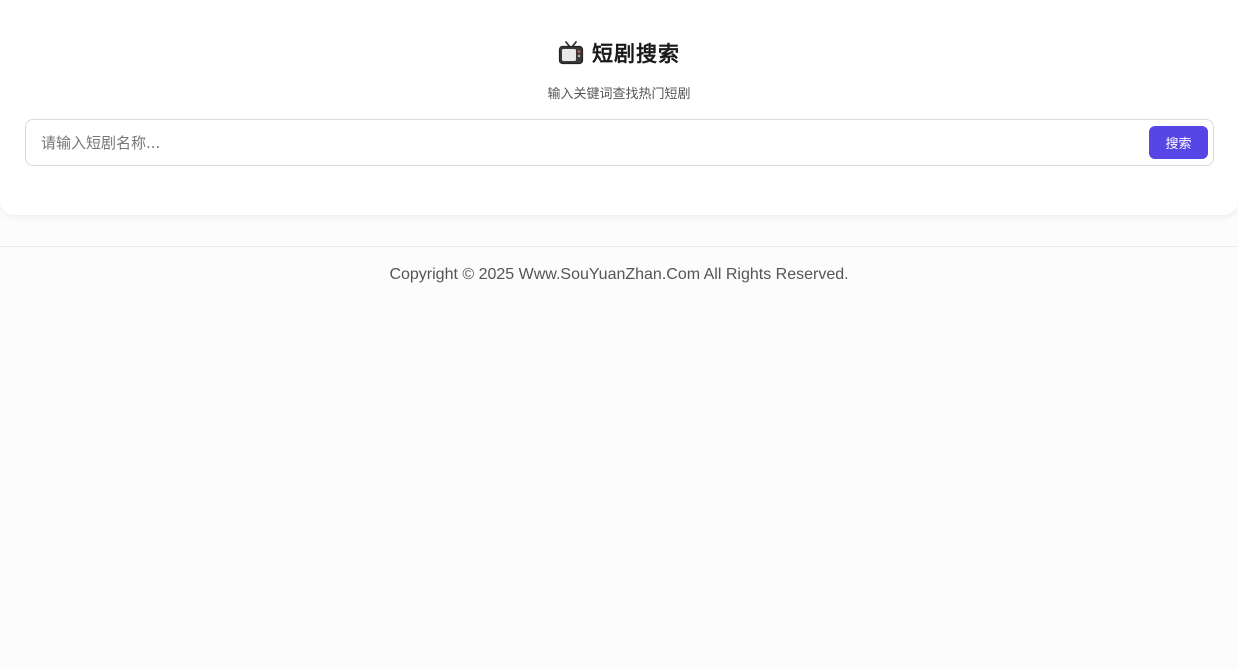 The width and height of the screenshot is (1238, 669). I want to click on tv-icon, so click(571, 53).